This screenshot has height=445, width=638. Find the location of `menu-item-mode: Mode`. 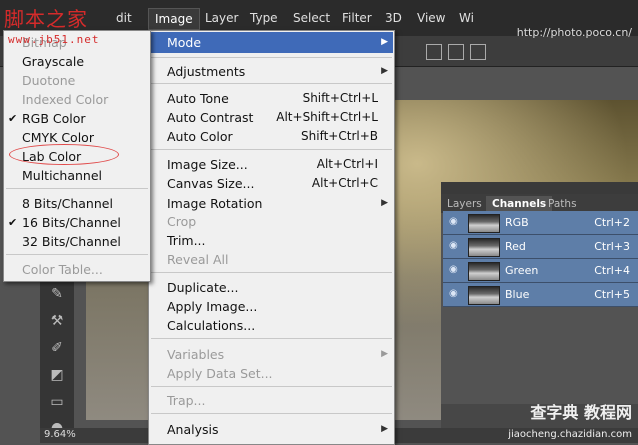

menu-item-mode: Mode is located at coordinates (184, 42).